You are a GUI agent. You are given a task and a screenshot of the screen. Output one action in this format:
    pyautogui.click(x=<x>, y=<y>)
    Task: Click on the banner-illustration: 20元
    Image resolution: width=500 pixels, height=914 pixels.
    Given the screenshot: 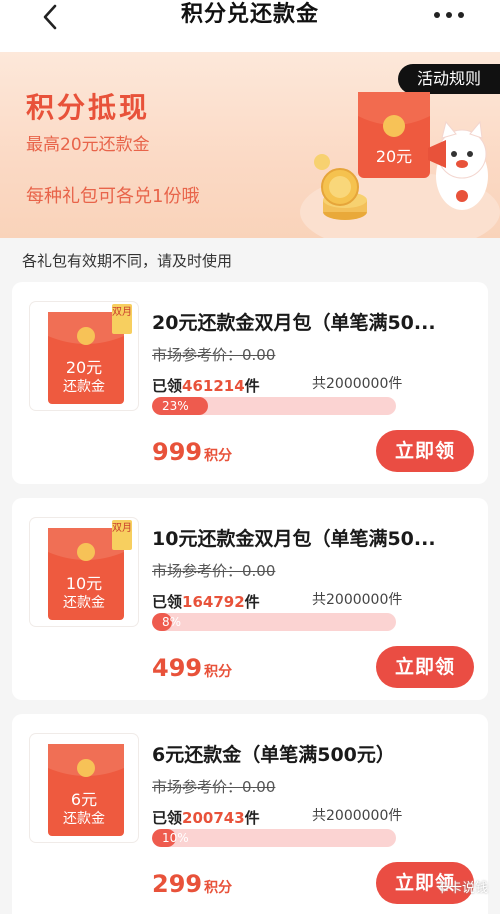 What is the action you would take?
    pyautogui.click(x=400, y=165)
    